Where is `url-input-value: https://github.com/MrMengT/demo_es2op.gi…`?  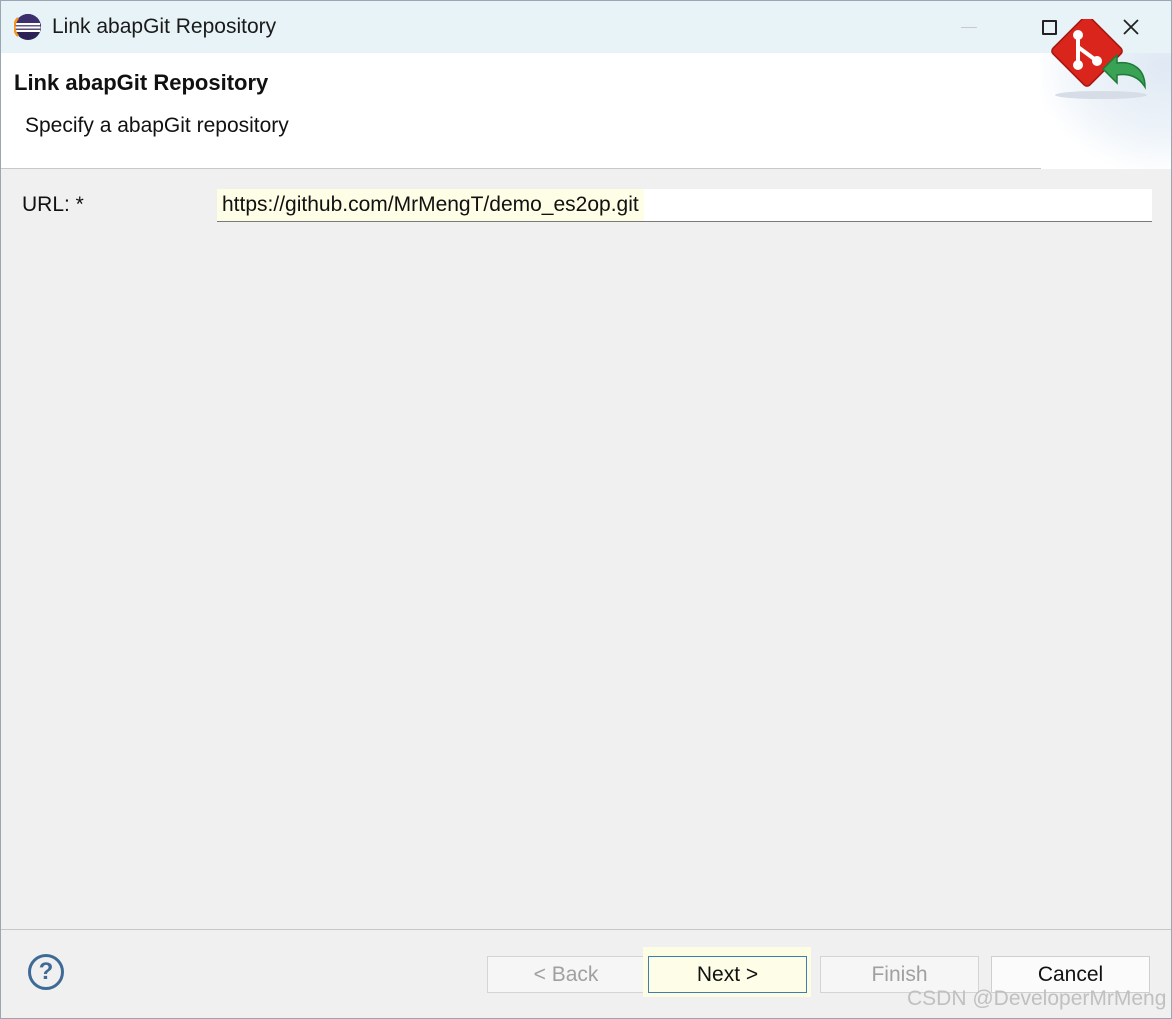 url-input-value: https://github.com/MrMengT/demo_es2op.gi… is located at coordinates (430, 205).